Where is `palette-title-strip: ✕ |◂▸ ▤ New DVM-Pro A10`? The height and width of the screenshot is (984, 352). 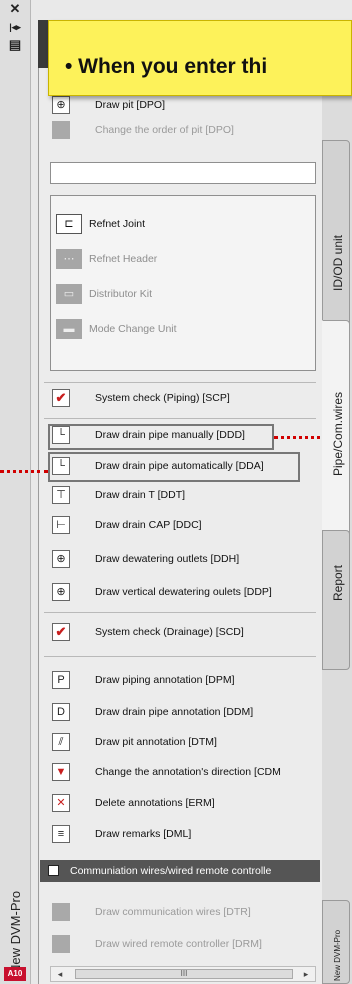
palette-title-strip: ✕ |◂▸ ▤ New DVM-Pro A10 is located at coordinates (15, 492).